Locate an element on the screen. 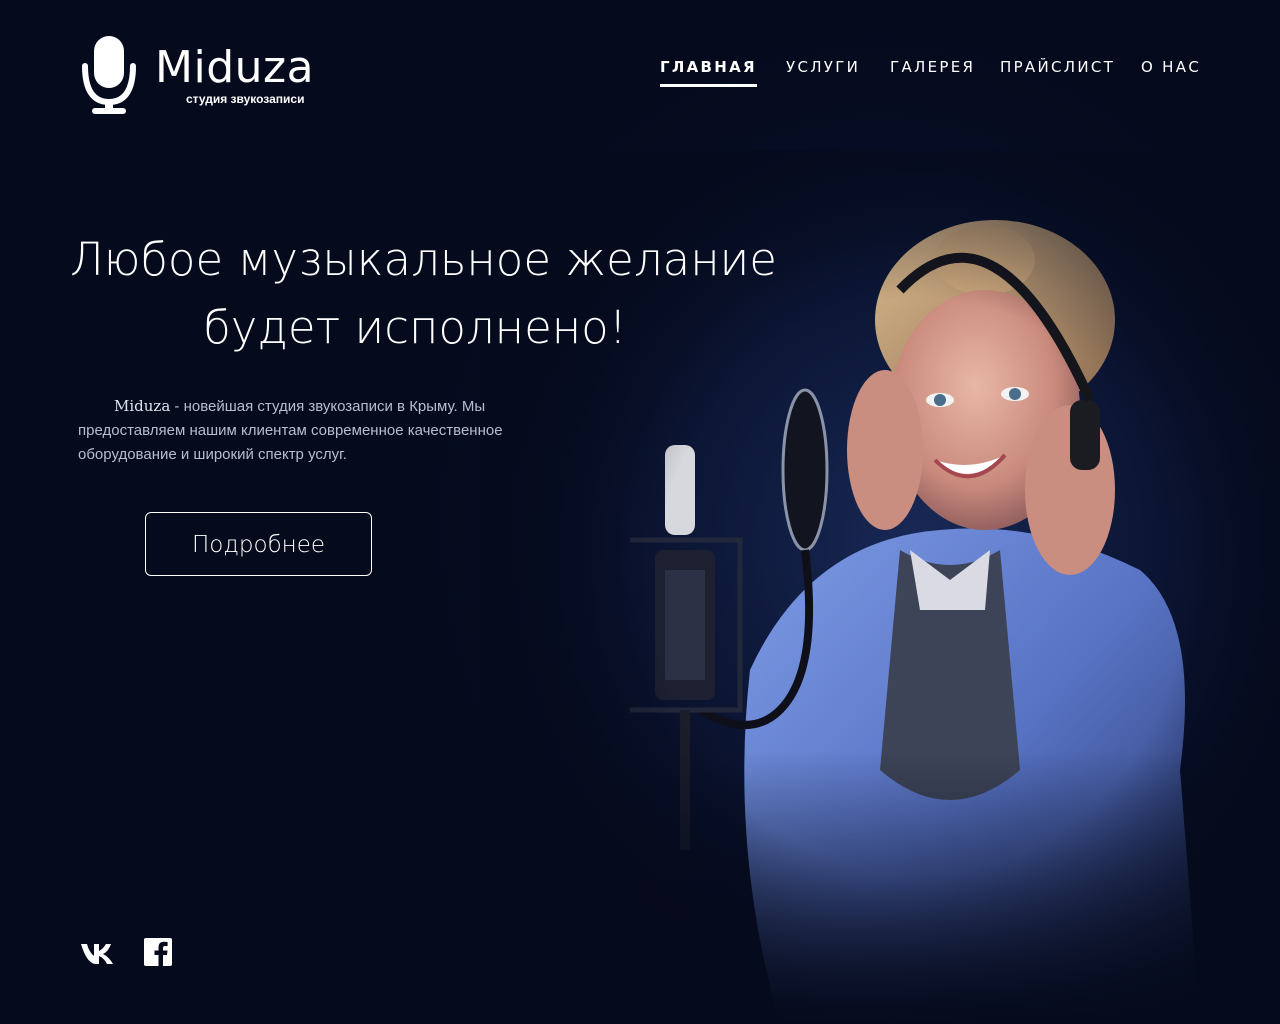 The image size is (1280, 1024). nav-item-gallery: Галерея is located at coordinates (932, 67).